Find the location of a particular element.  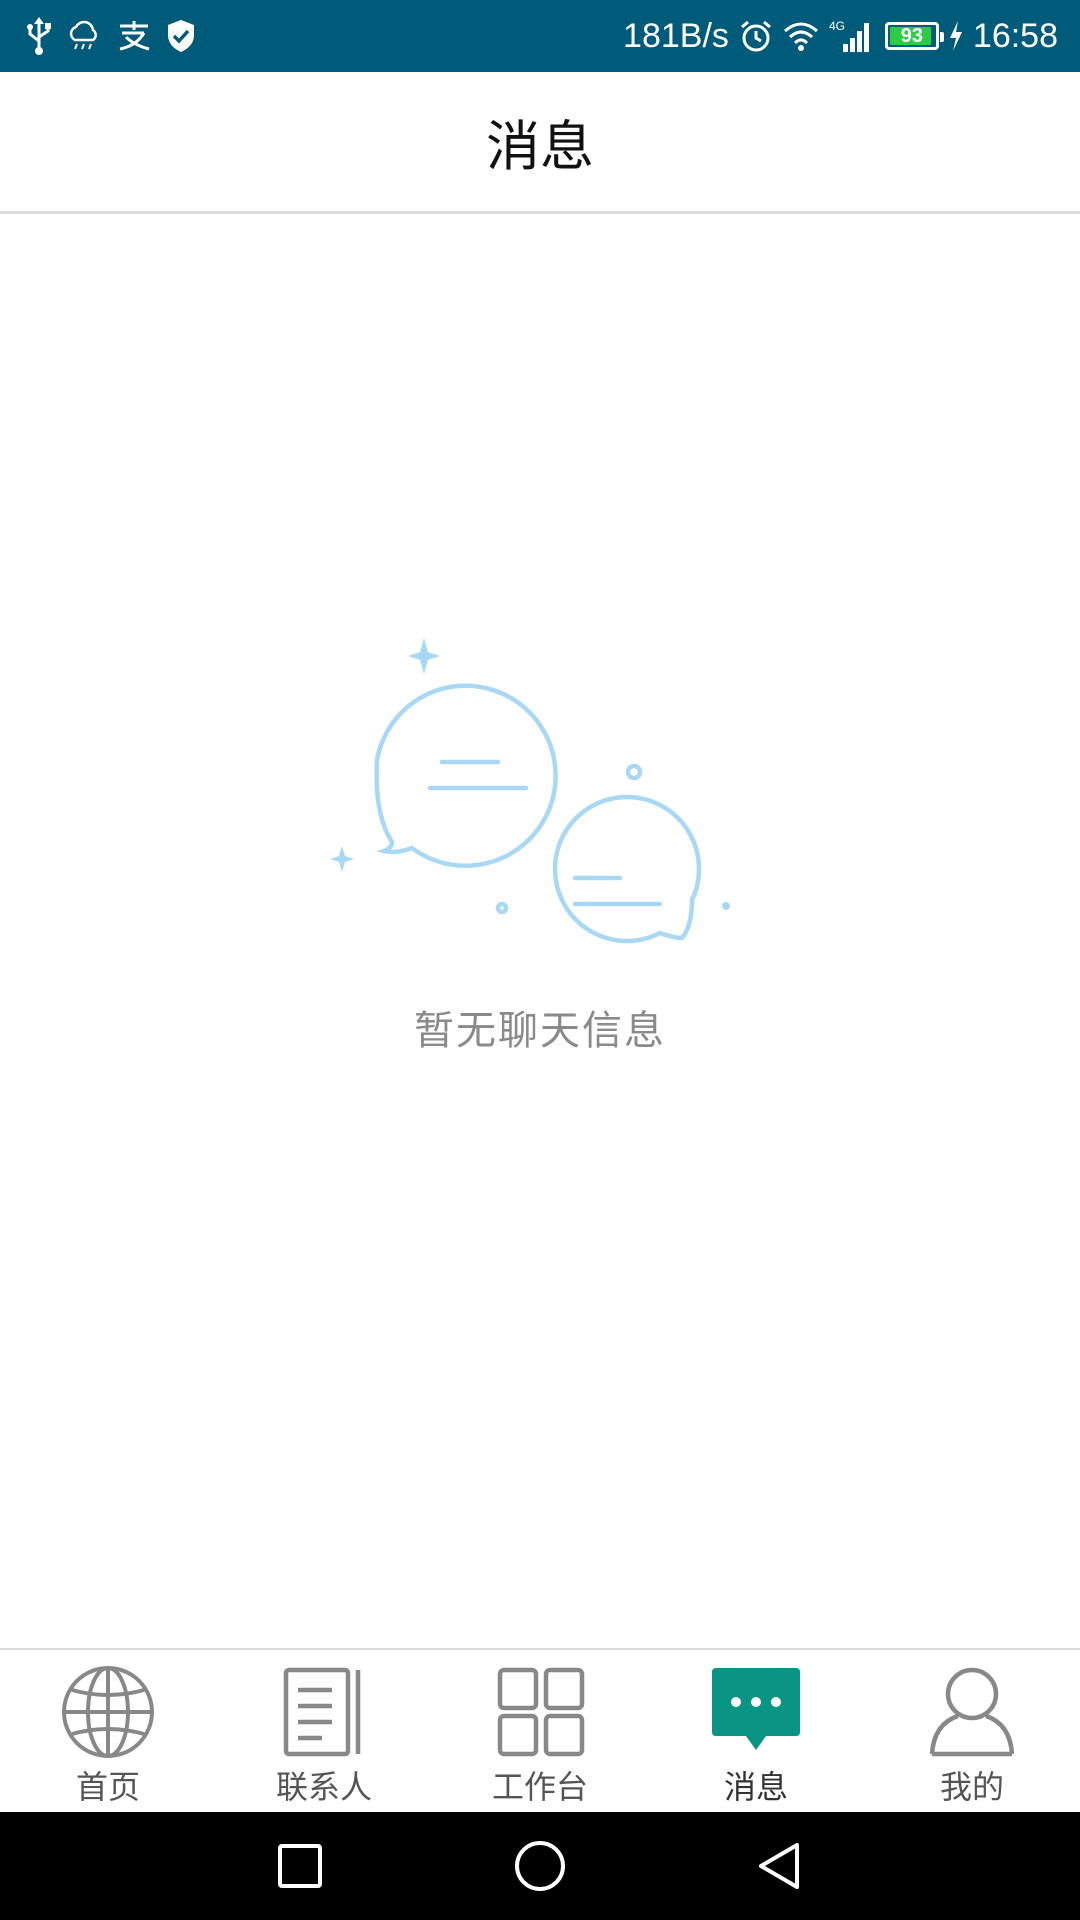

empty-message: 暂无聊天信息 is located at coordinates (540, 1031).